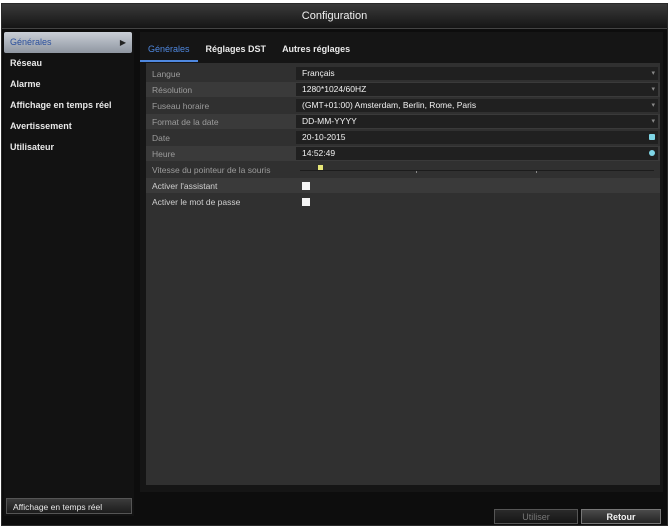  What do you see at coordinates (172, 89) in the screenshot?
I see `setting-label: Résolution` at bounding box center [172, 89].